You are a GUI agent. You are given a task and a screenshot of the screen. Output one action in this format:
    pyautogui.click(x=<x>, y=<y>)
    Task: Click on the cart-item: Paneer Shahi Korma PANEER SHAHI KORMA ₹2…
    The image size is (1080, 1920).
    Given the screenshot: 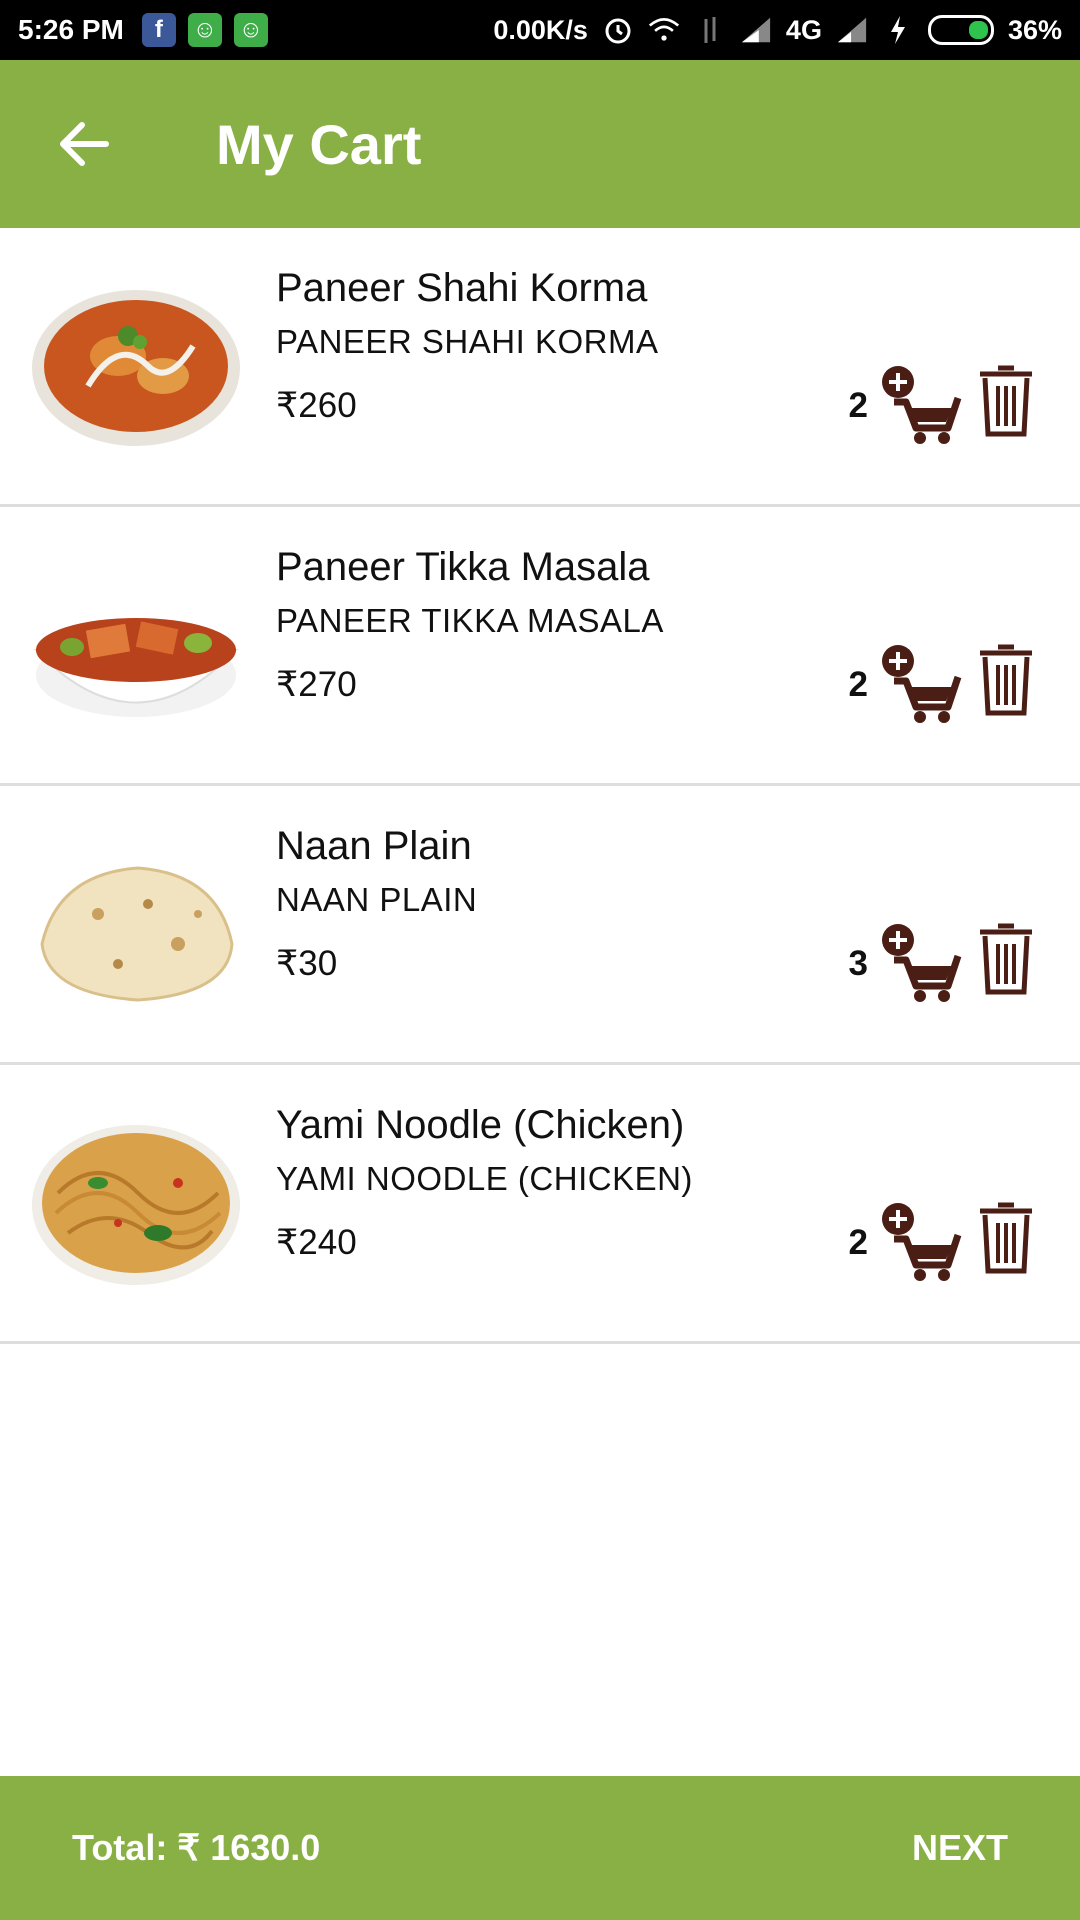 What is the action you would take?
    pyautogui.click(x=540, y=367)
    